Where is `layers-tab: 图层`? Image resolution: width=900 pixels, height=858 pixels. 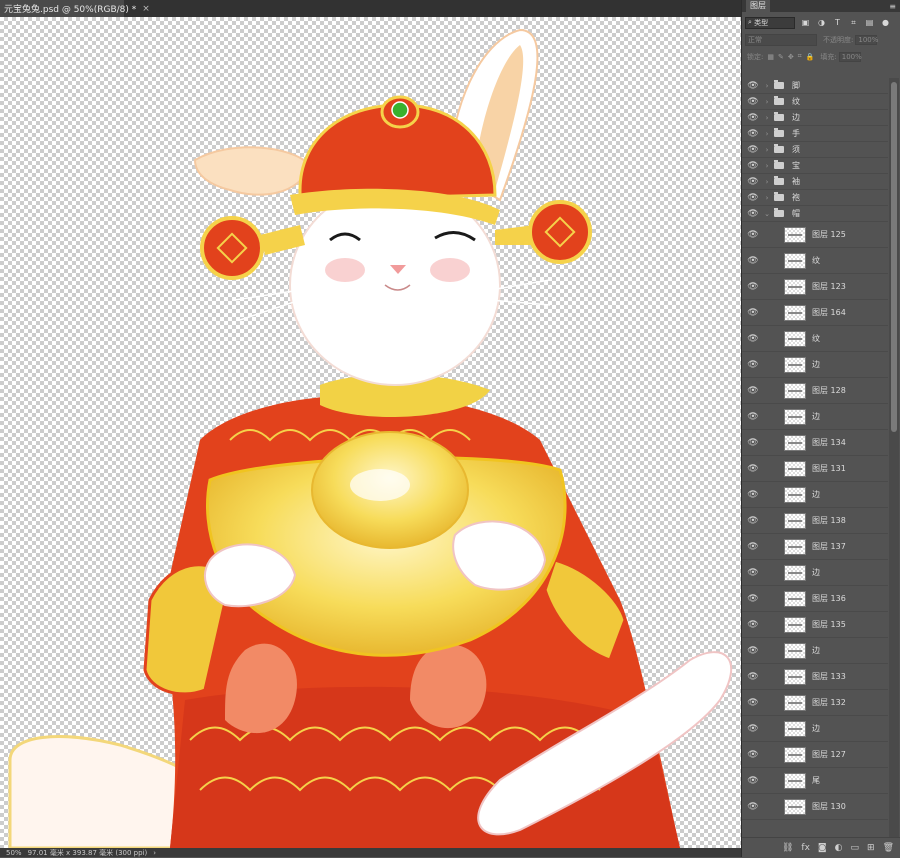
layers-tab: 图层 is located at coordinates (758, 6).